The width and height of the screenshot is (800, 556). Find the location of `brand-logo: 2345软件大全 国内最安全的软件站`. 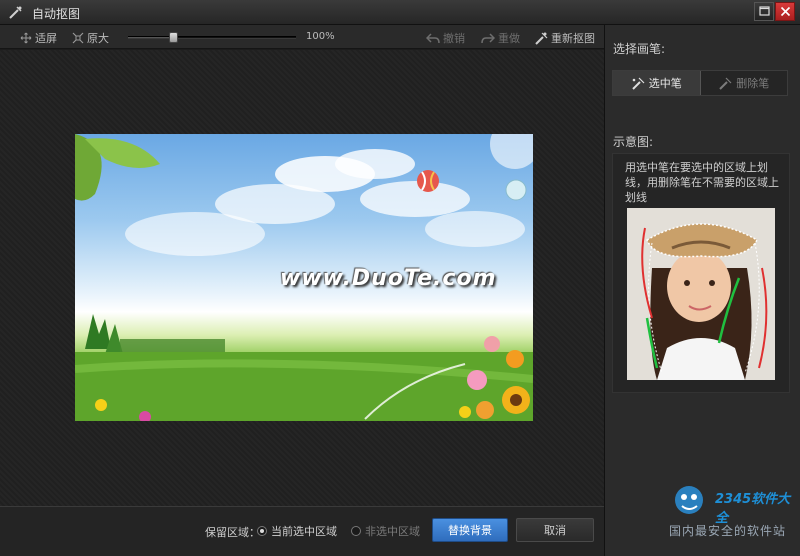

brand-logo: 2345软件大全 国内最安全的软件站 is located at coordinates (731, 518).